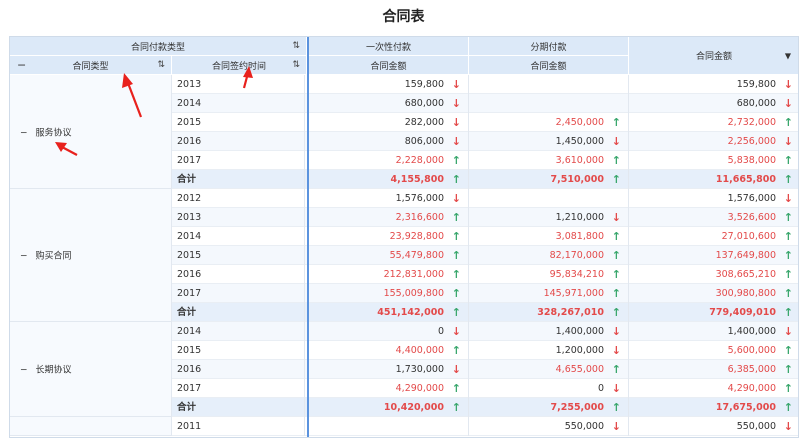 This screenshot has width=807, height=446. I want to click on row-group: − 服务协议, so click(91, 132).